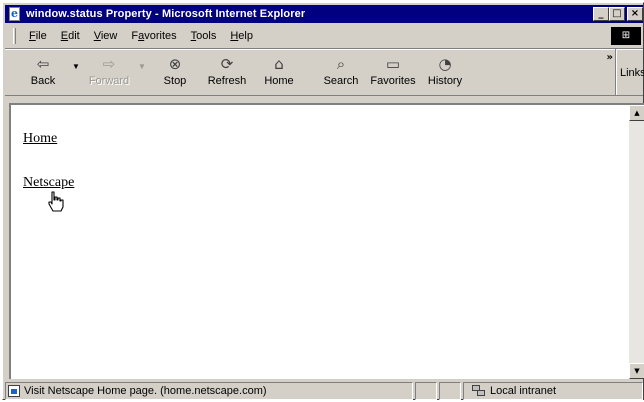 Image resolution: width=644 pixels, height=402 pixels. I want to click on hand-cursor-icon, so click(56, 201).